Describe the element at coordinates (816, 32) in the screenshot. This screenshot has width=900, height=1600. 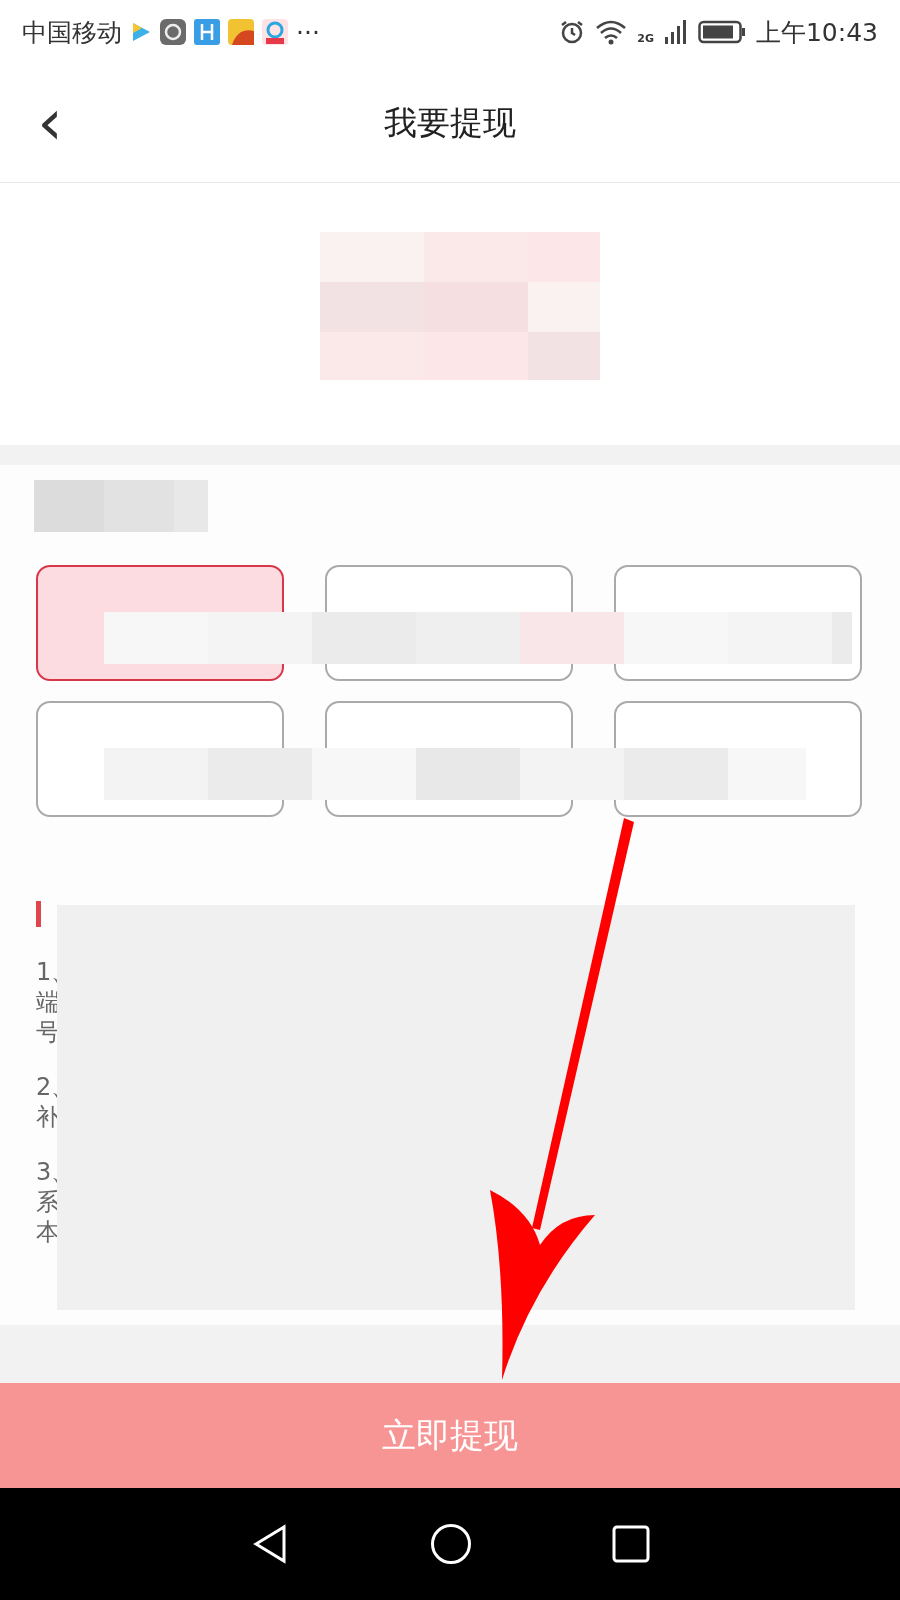
I see `clock-time: 上午10:43` at that location.